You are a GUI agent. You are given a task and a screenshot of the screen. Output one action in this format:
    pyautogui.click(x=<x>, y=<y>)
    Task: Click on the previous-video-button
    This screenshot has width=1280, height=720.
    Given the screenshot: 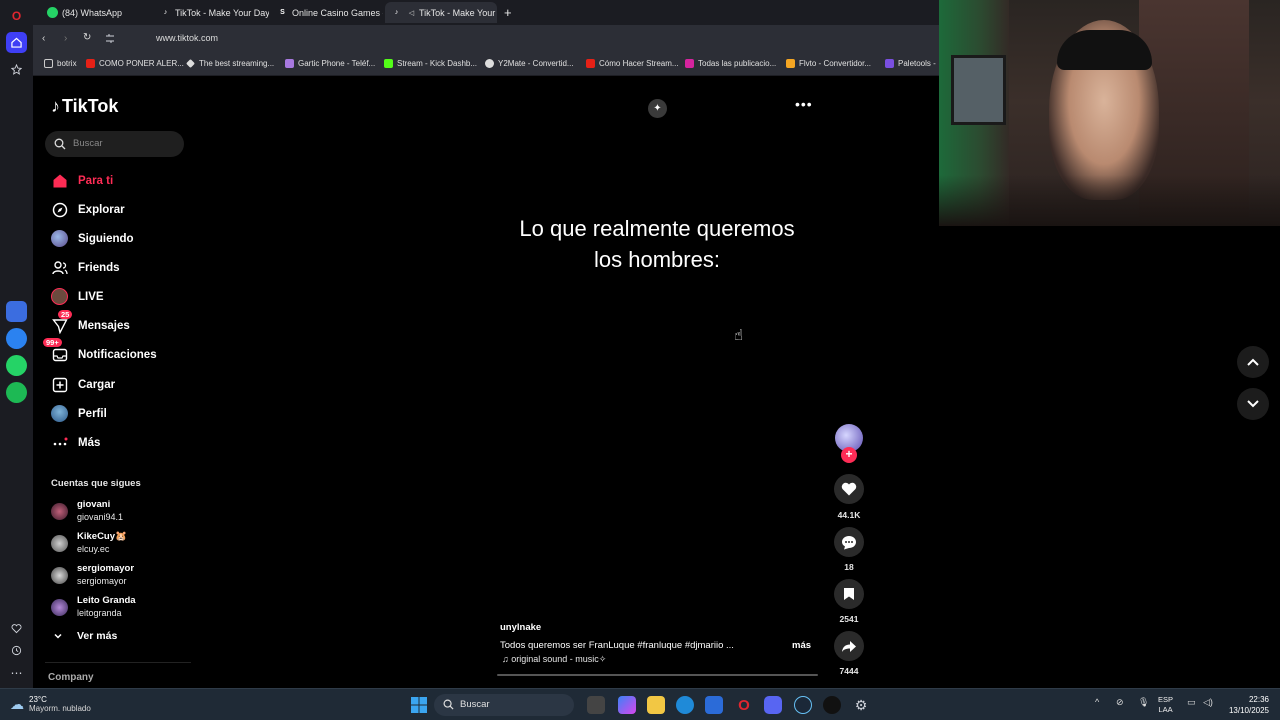 What is the action you would take?
    pyautogui.click(x=1253, y=362)
    